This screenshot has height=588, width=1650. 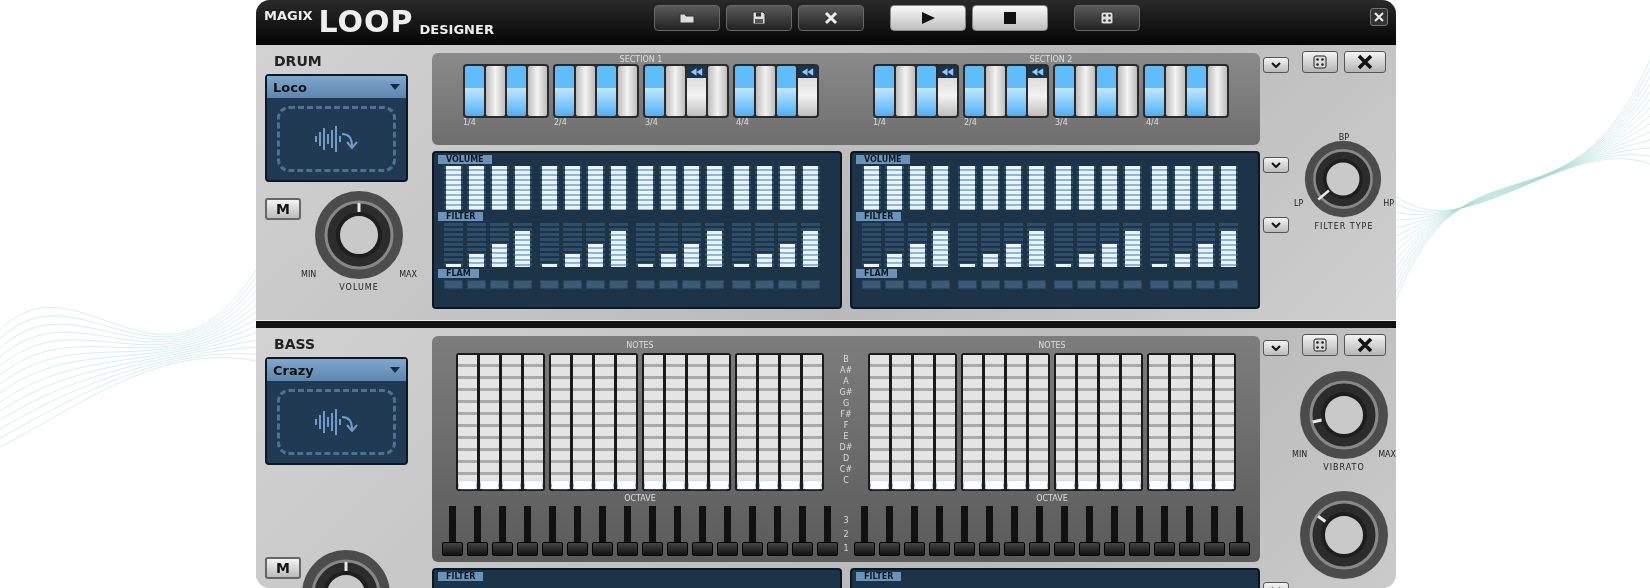 What do you see at coordinates (686, 18) in the screenshot?
I see `open-button` at bounding box center [686, 18].